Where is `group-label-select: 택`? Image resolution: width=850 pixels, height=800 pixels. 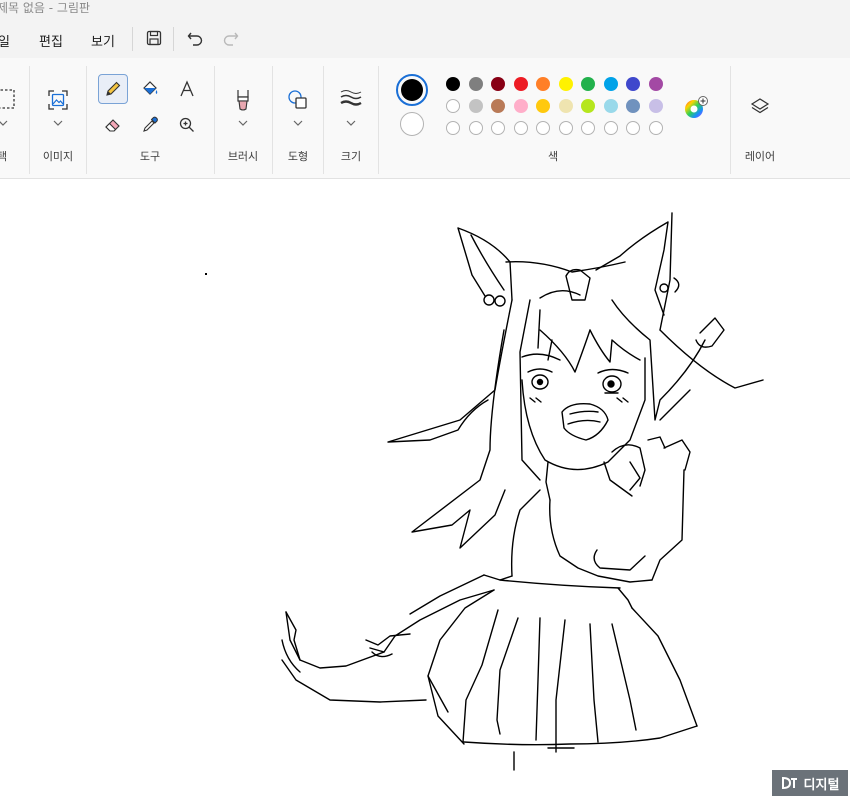 group-label-select: 택 is located at coordinates (4, 156).